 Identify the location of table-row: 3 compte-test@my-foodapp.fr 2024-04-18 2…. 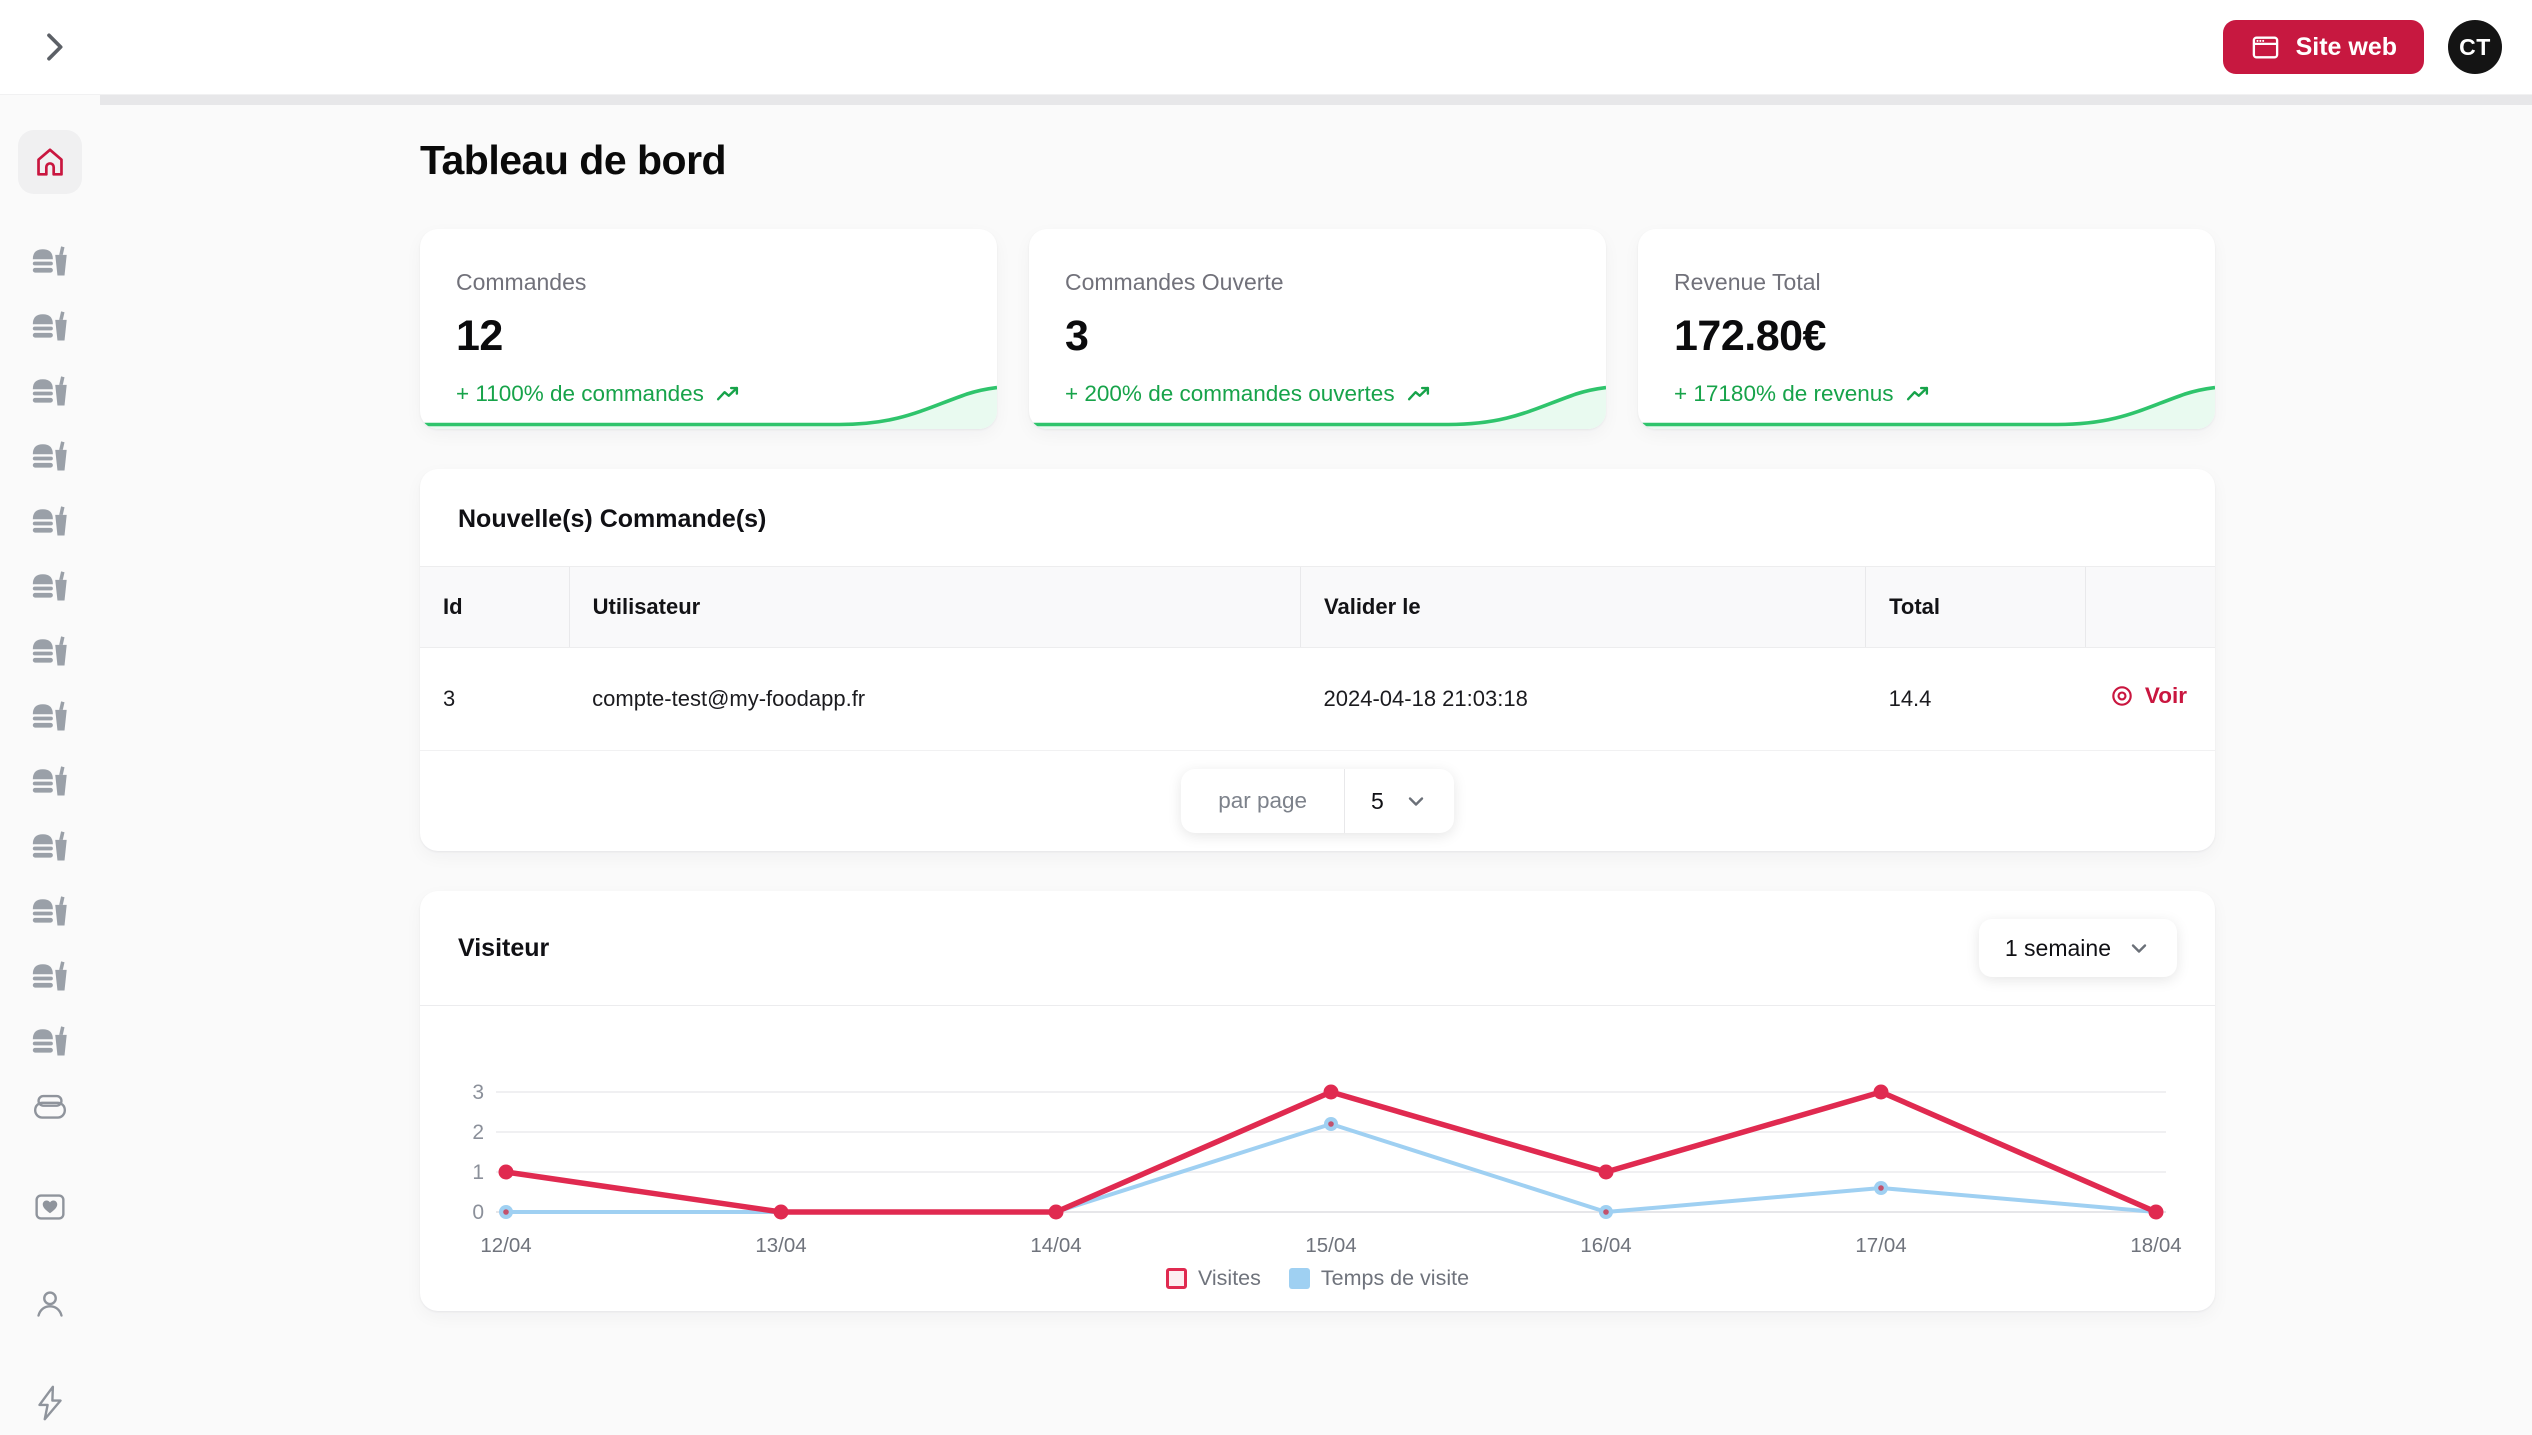
(1317, 699).